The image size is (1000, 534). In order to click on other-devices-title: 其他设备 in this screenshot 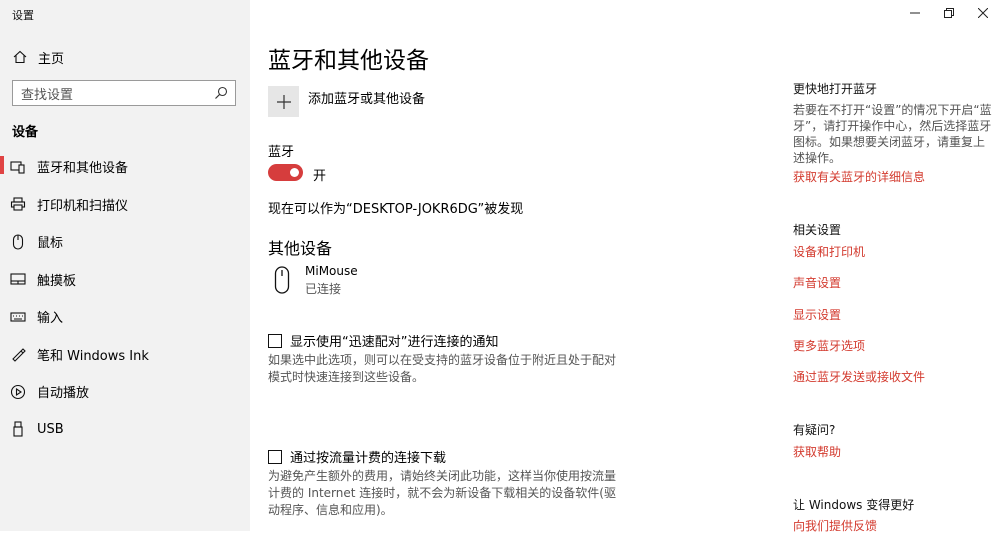, I will do `click(300, 248)`.